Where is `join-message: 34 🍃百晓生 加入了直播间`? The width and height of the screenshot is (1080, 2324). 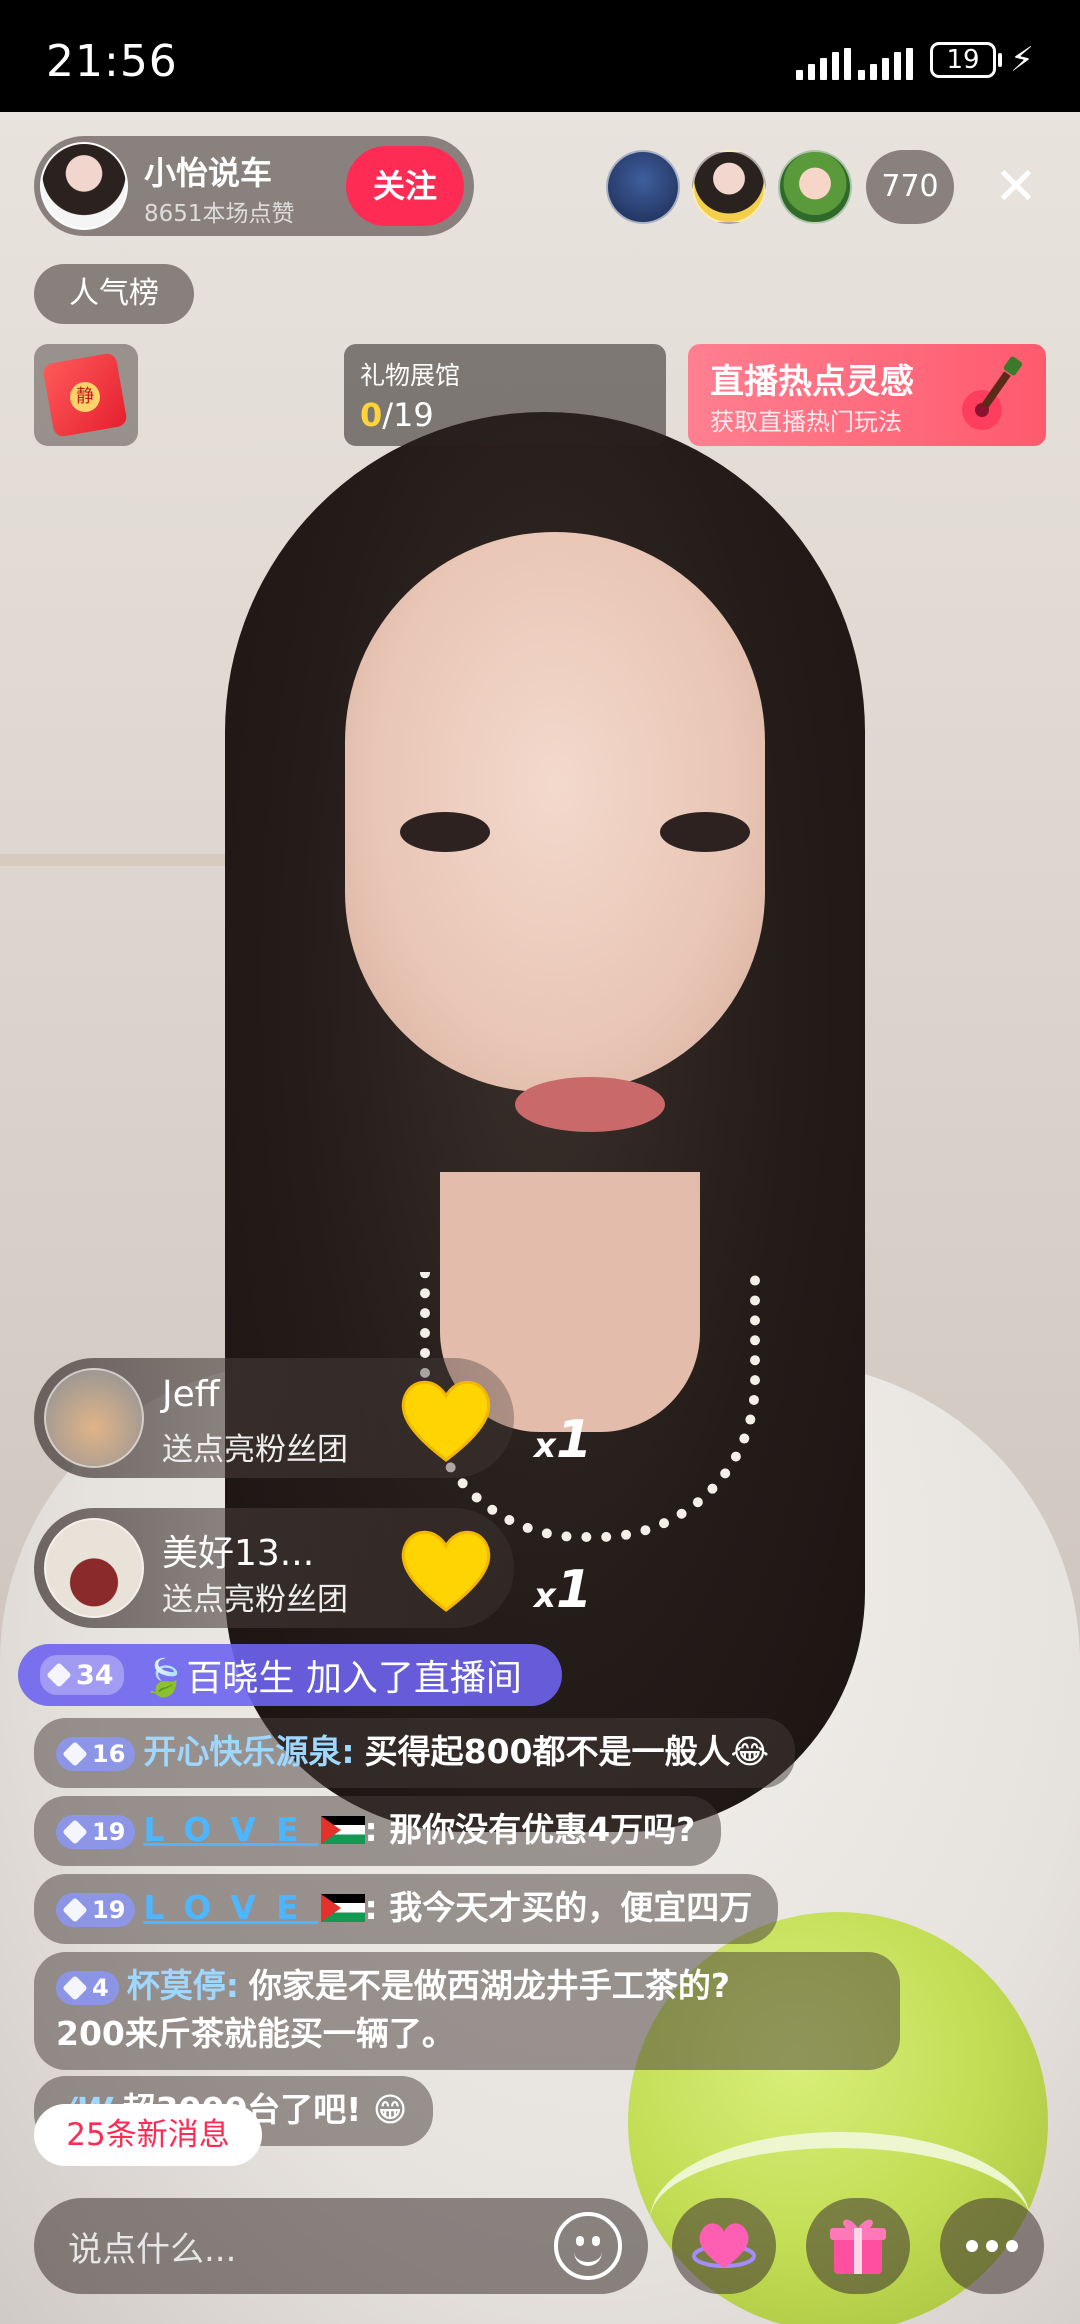 join-message: 34 🍃百晓生 加入了直播间 is located at coordinates (290, 1675).